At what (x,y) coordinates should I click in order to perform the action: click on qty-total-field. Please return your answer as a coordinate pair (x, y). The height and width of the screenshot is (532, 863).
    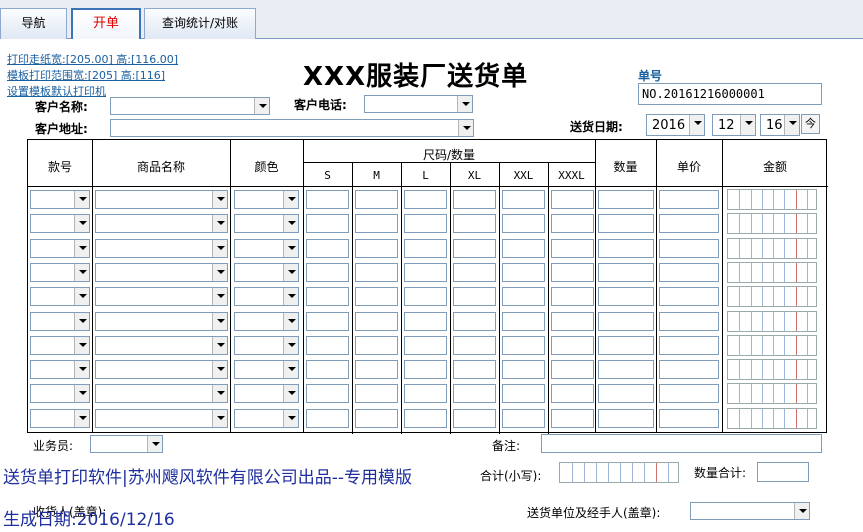
    Looking at the image, I should click on (783, 472).